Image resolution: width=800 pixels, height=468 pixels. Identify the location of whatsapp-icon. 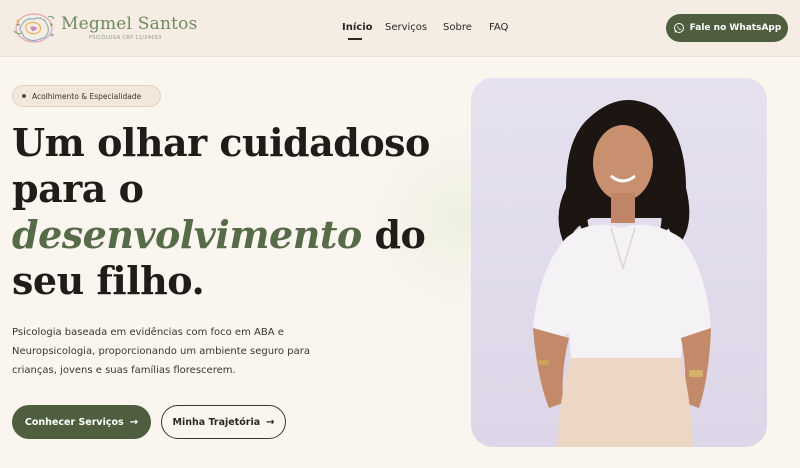
(678, 28).